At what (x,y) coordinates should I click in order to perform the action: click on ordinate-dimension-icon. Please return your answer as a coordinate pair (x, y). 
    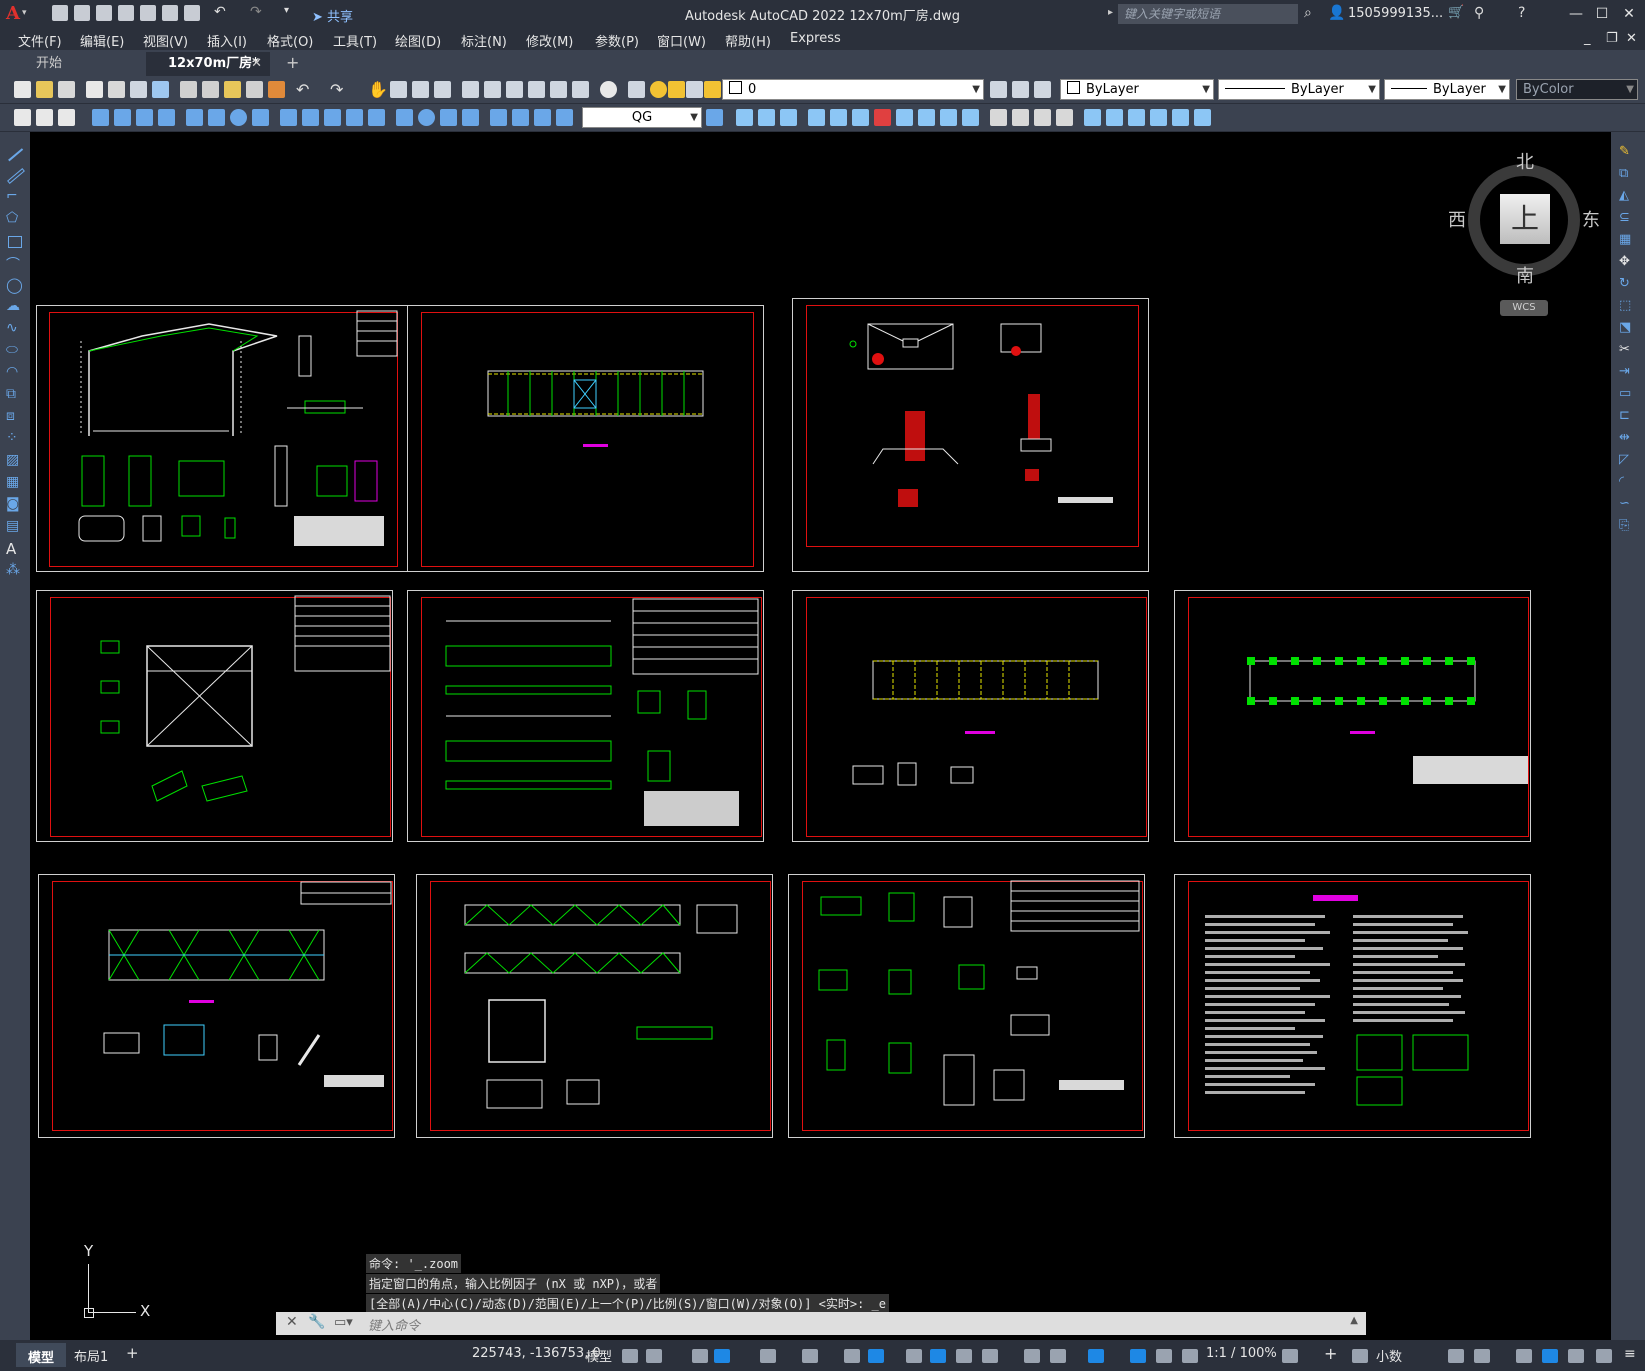
    Looking at the image, I should click on (166, 117).